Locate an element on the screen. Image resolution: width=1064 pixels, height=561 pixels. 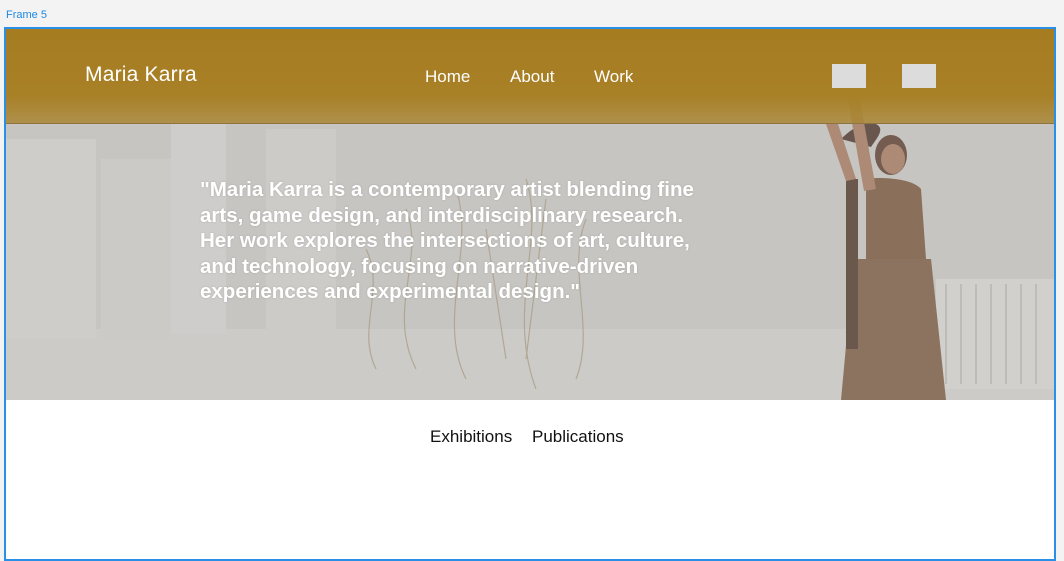
brand-name: Maria Karra is located at coordinates (141, 75).